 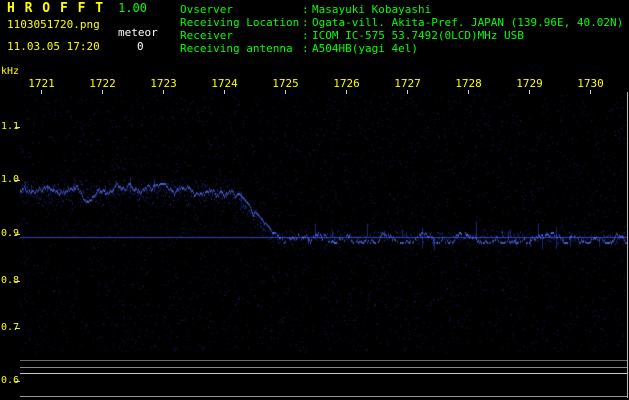 I want to click on x-tick-label: 1730, so click(x=590, y=83).